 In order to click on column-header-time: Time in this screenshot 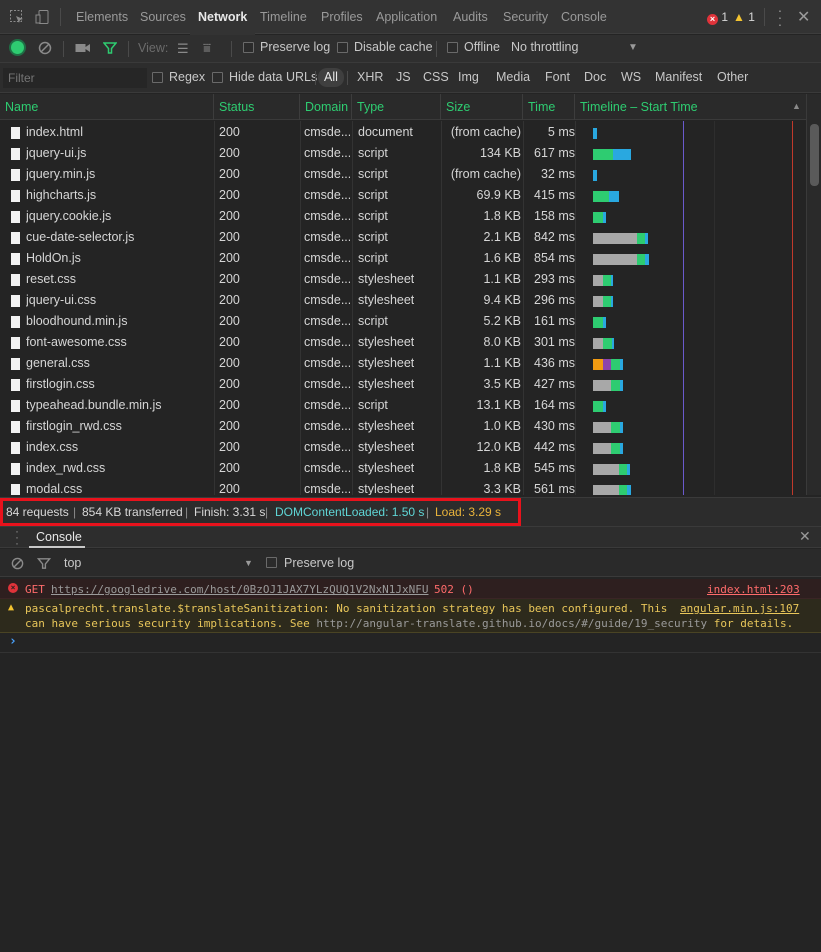, I will do `click(549, 107)`.